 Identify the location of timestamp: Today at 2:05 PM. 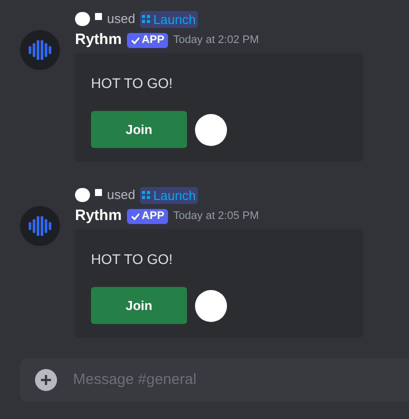
(216, 216).